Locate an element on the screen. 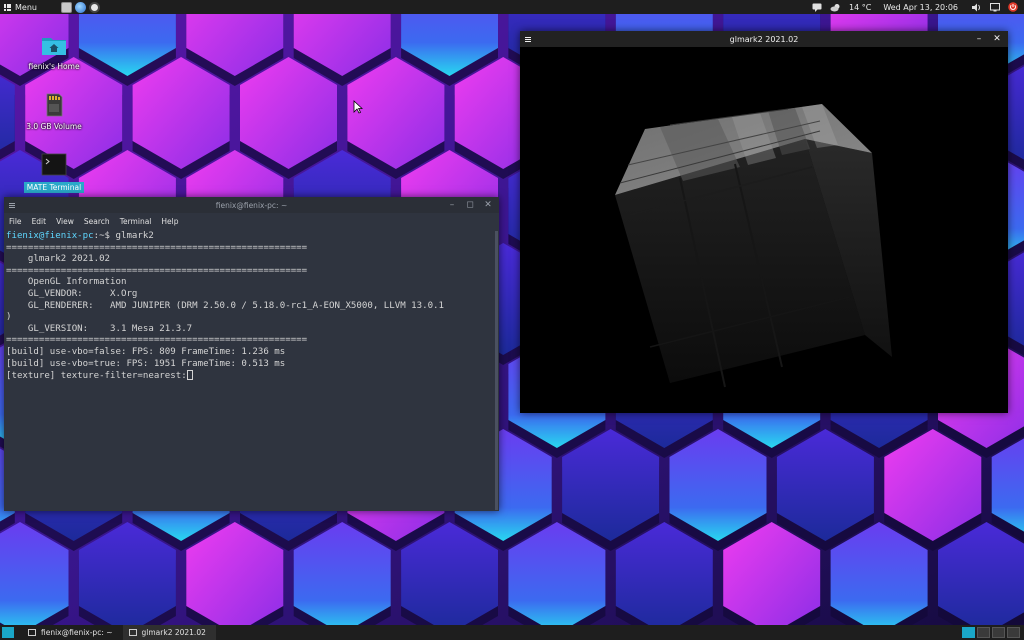 Image resolution: width=1024 pixels, height=640 pixels. show-desktop-button is located at coordinates (8, 632).